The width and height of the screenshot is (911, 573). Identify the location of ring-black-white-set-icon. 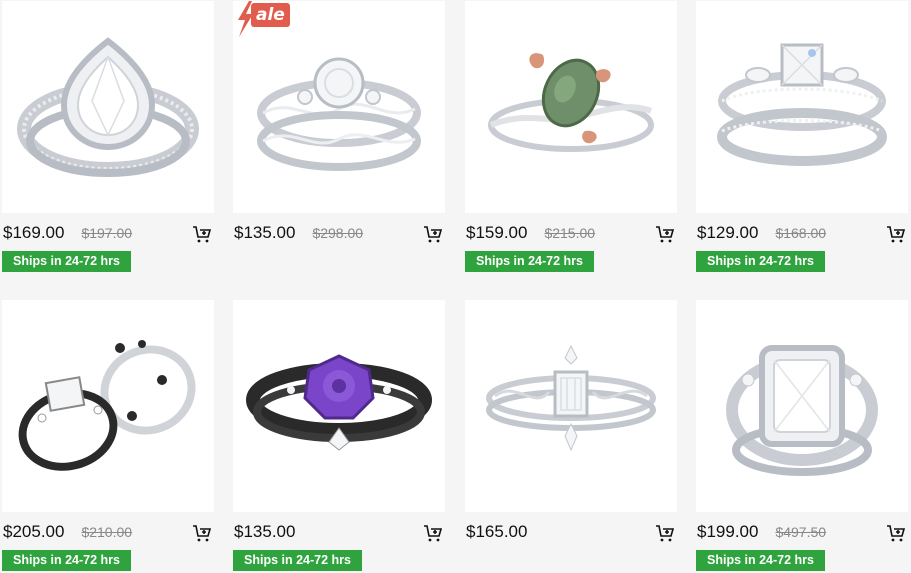
(107, 405).